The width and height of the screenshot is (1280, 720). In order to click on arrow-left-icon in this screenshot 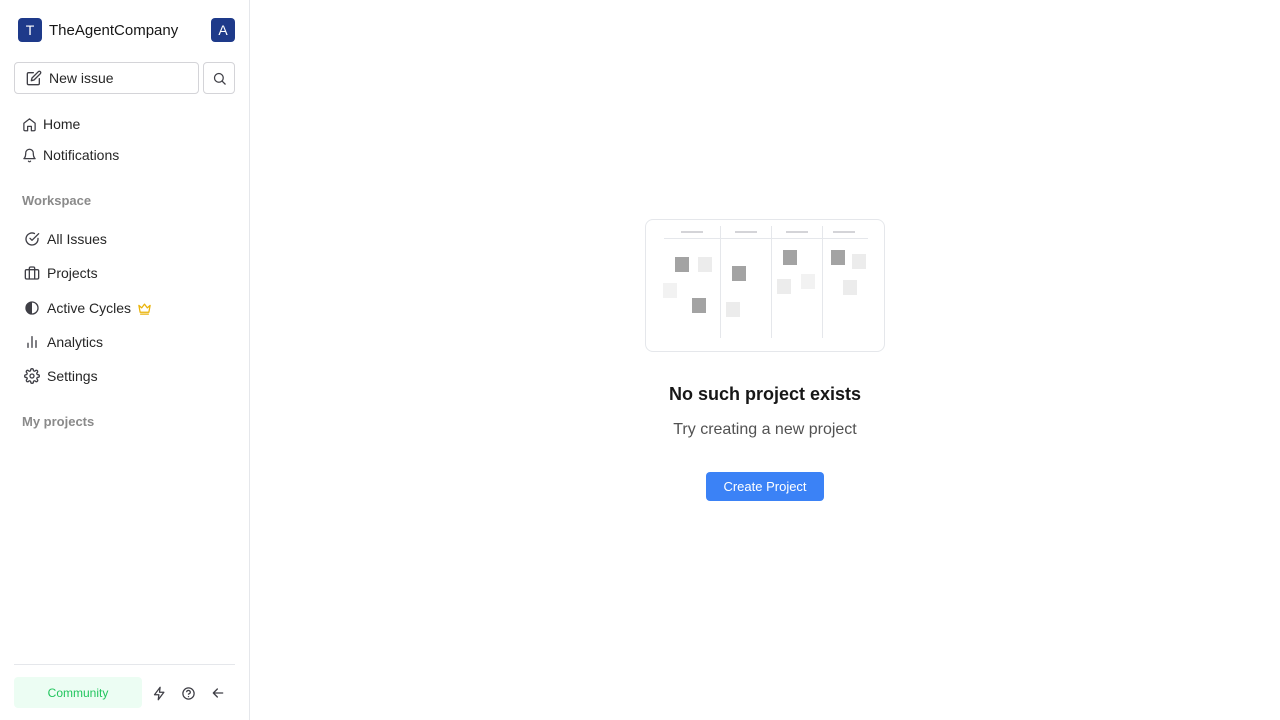, I will do `click(218, 693)`.